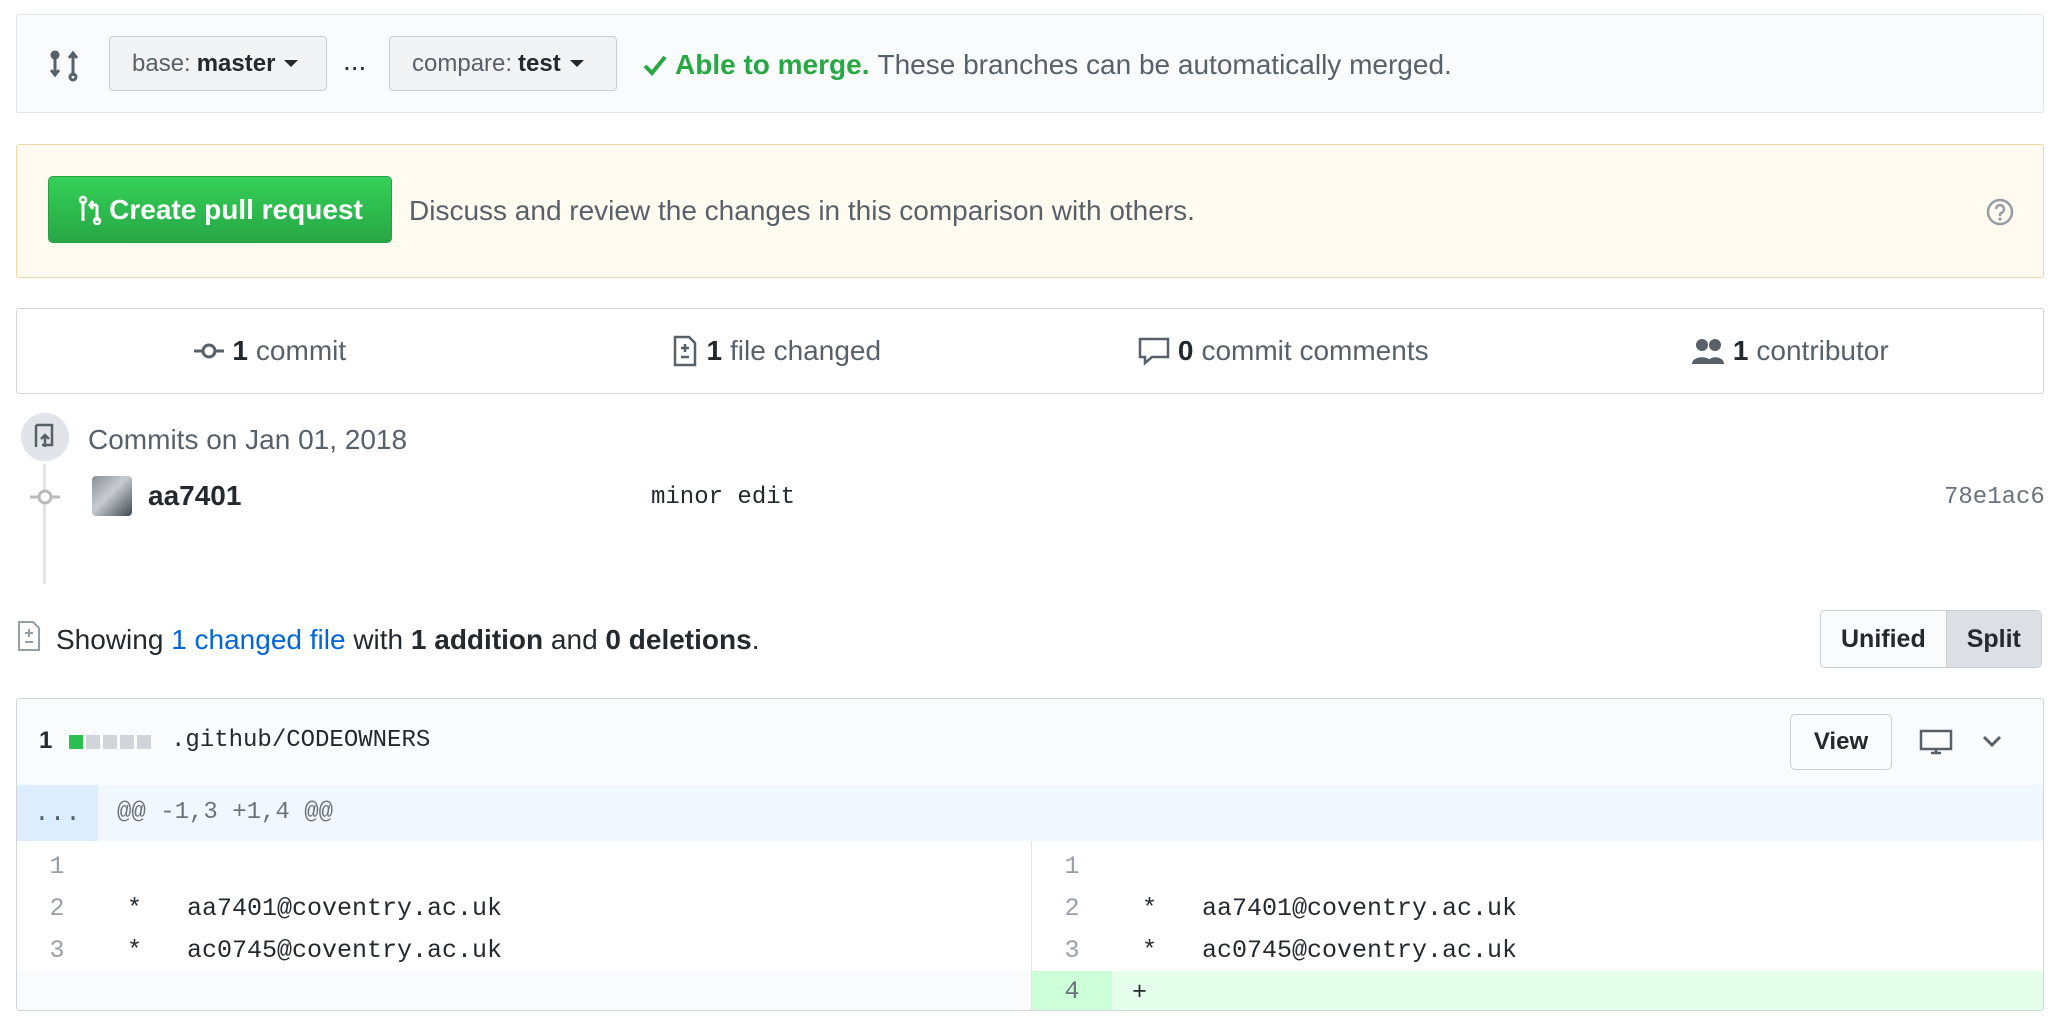 The image size is (2054, 1030). I want to click on compare-prefix: compare:, so click(462, 63).